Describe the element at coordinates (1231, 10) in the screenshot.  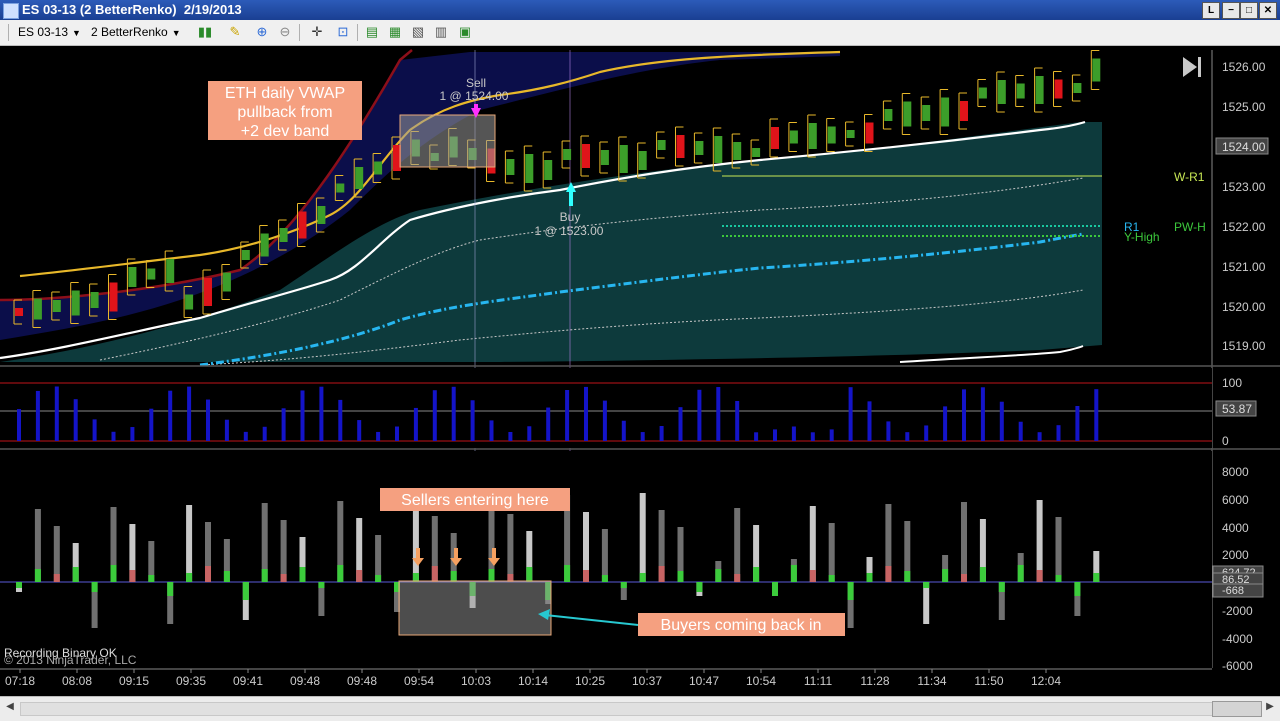
I see `minimize-button: −` at that location.